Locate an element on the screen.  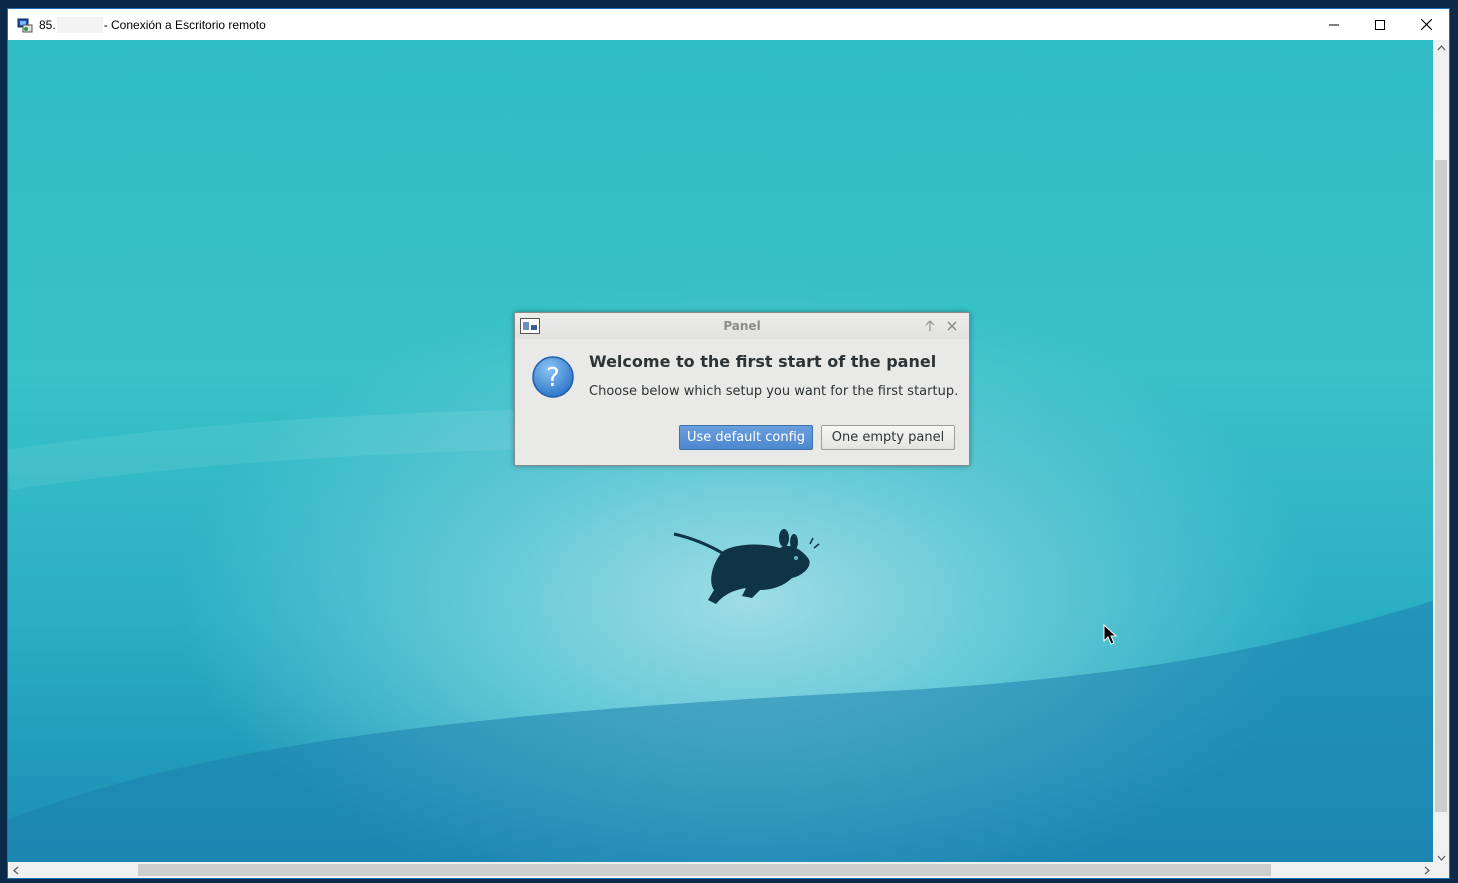
minimize-button is located at coordinates (1334, 24).